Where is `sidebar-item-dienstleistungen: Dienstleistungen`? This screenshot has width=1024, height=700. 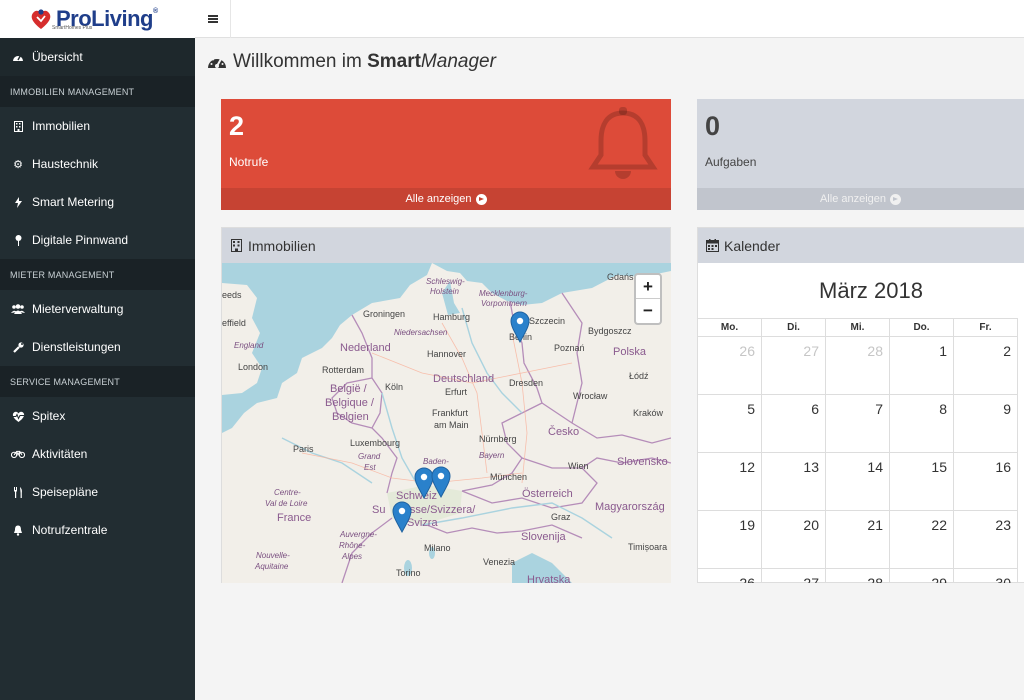 sidebar-item-dienstleistungen: Dienstleistungen is located at coordinates (97, 347).